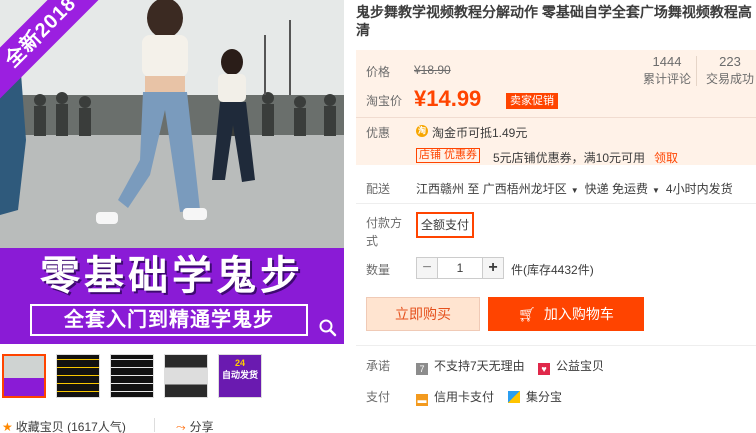 The width and height of the screenshot is (756, 433). What do you see at coordinates (448, 98) in the screenshot?
I see `current-price: ¥14.99` at bounding box center [448, 98].